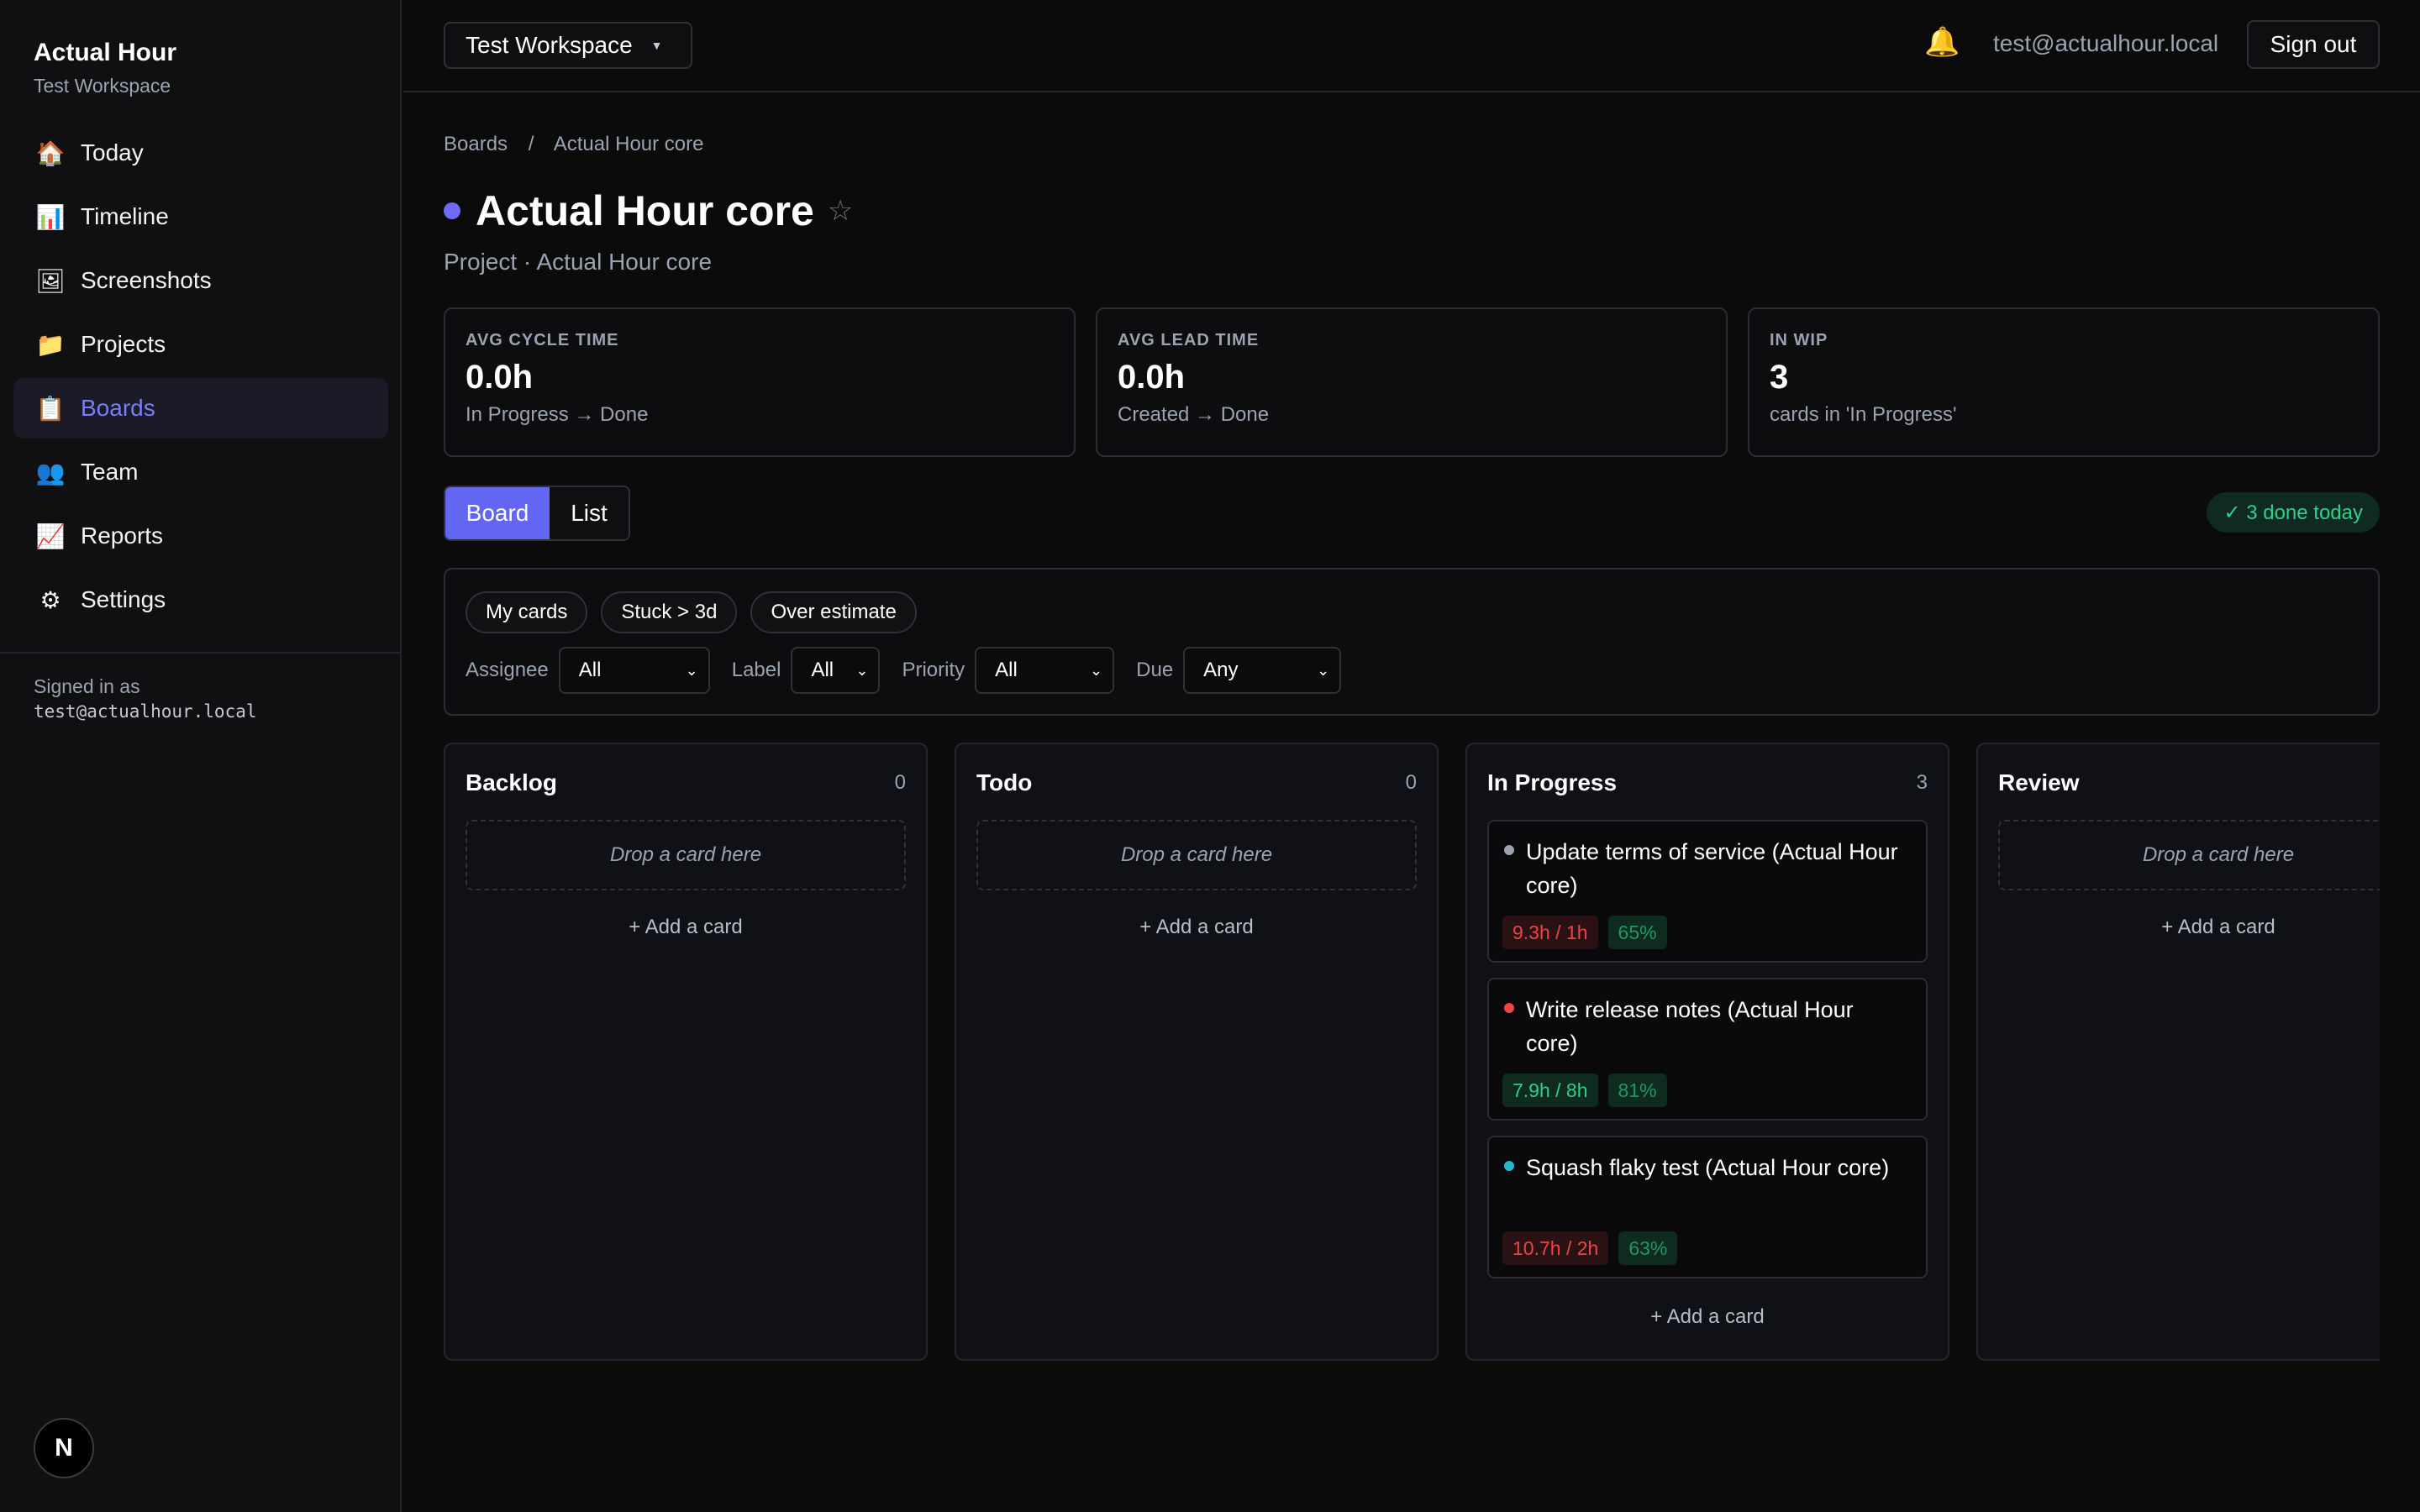 Image resolution: width=2420 pixels, height=1512 pixels. Describe the element at coordinates (1637, 1090) in the screenshot. I see `percent-badge: 81%` at that location.